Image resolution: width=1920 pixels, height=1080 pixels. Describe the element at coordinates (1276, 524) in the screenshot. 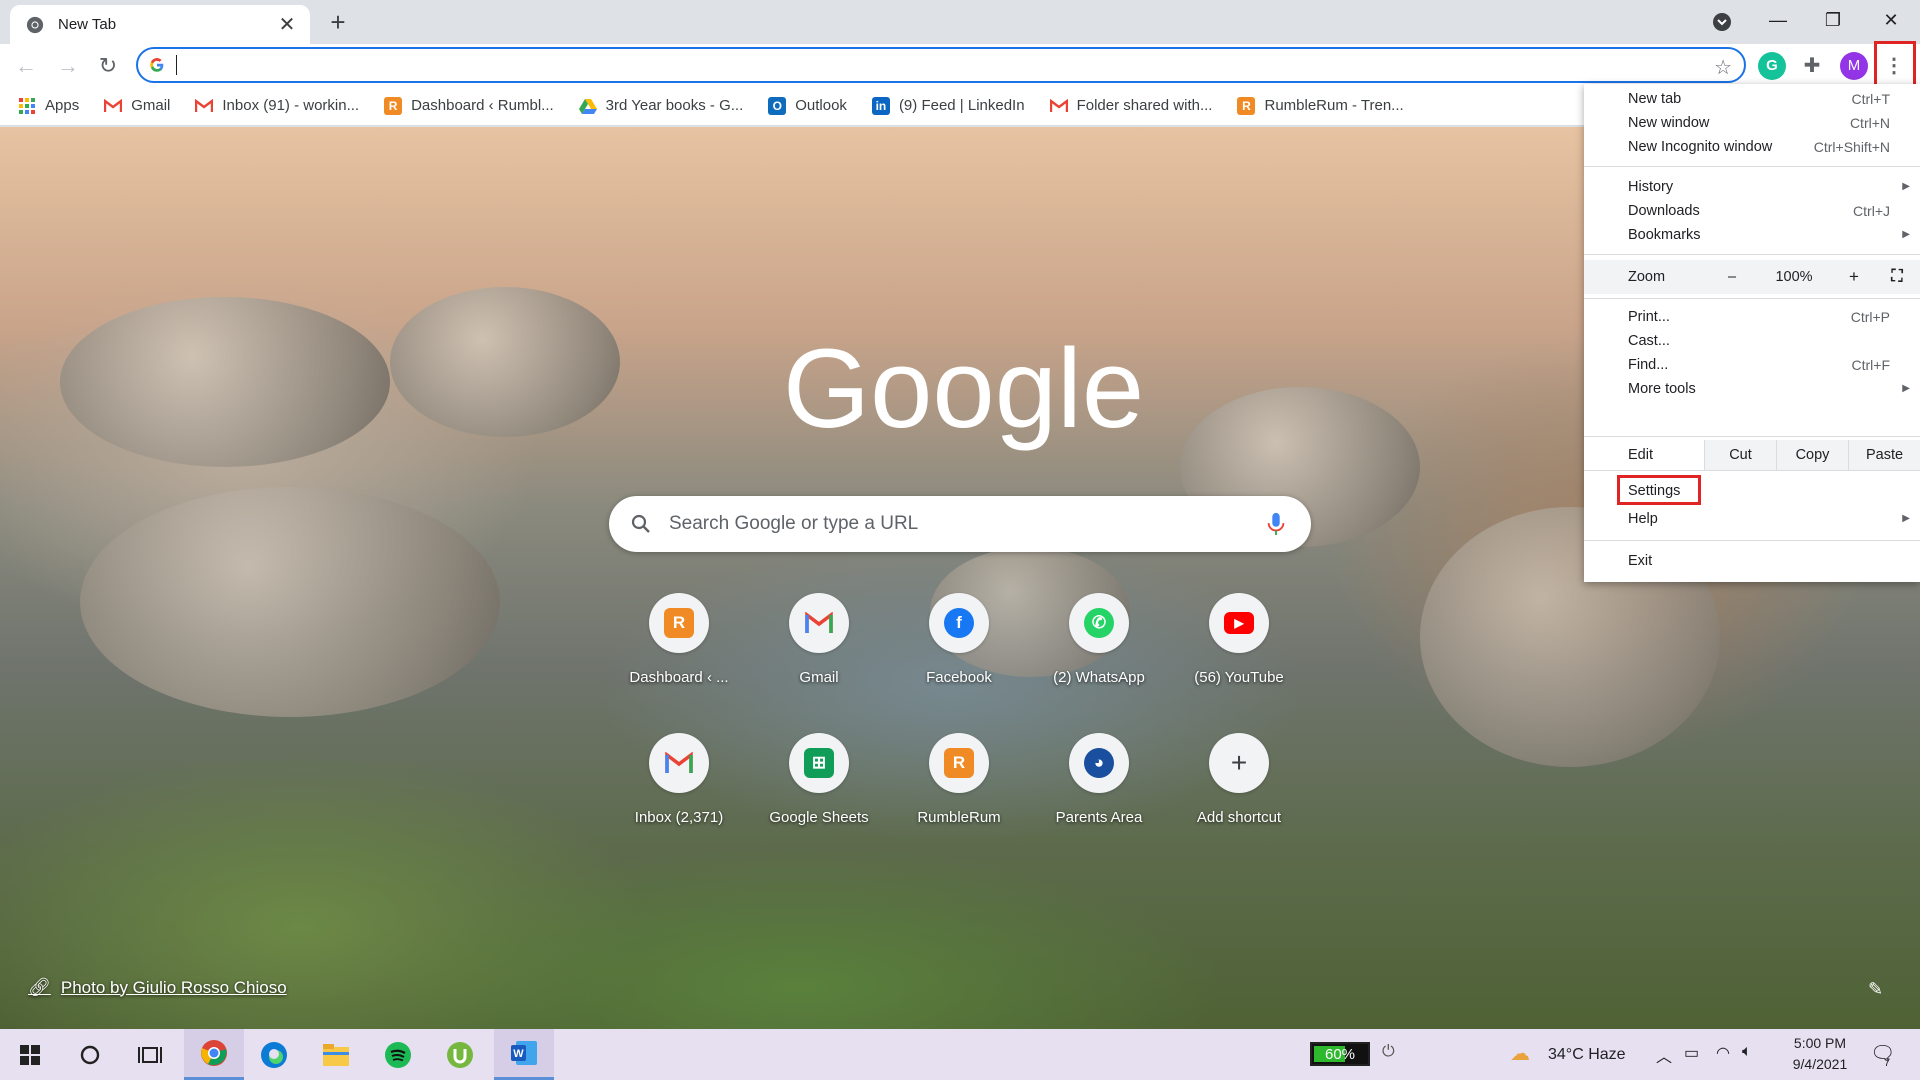

I see `voice-search-icon` at that location.